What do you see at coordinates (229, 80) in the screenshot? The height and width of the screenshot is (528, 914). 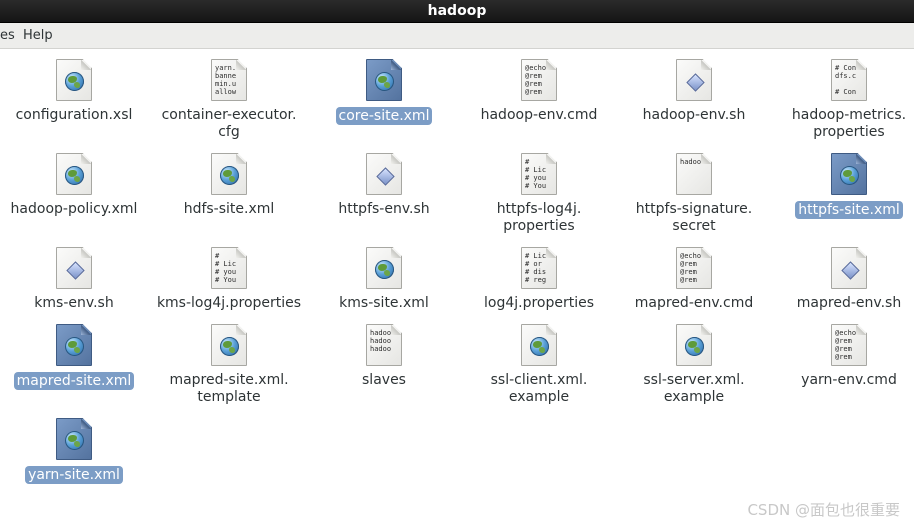 I see `text-doc-icon: yarn. banne min.u allow` at bounding box center [229, 80].